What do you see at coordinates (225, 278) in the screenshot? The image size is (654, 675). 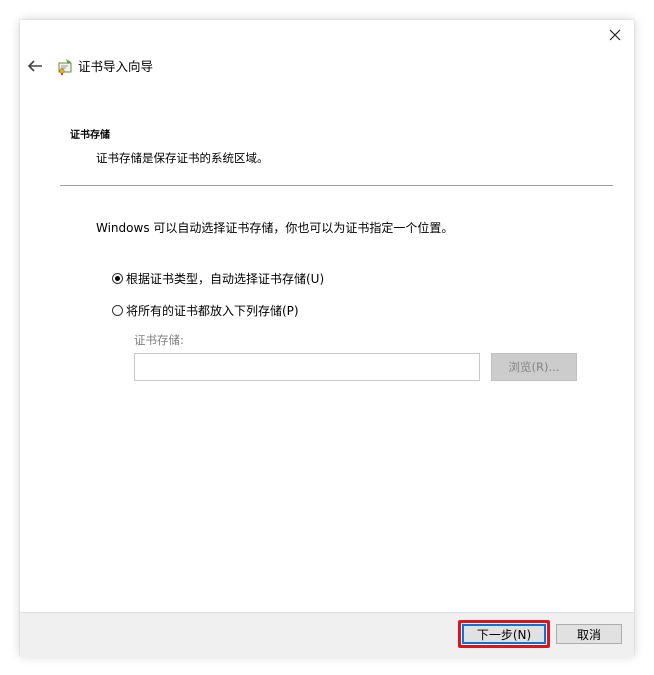 I see `radio-auto-label: 根据证书类型，自动选择证书存储(U)` at bounding box center [225, 278].